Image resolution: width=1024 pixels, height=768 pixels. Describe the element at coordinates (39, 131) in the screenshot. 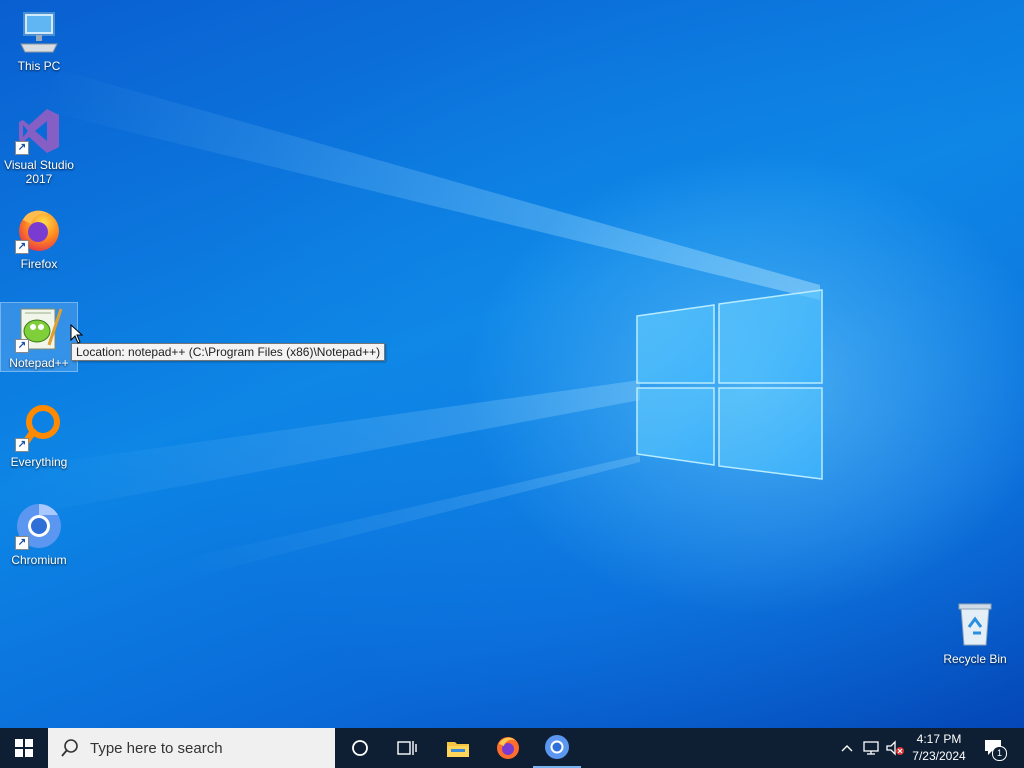

I see `visual-studio-icon: ↗` at that location.